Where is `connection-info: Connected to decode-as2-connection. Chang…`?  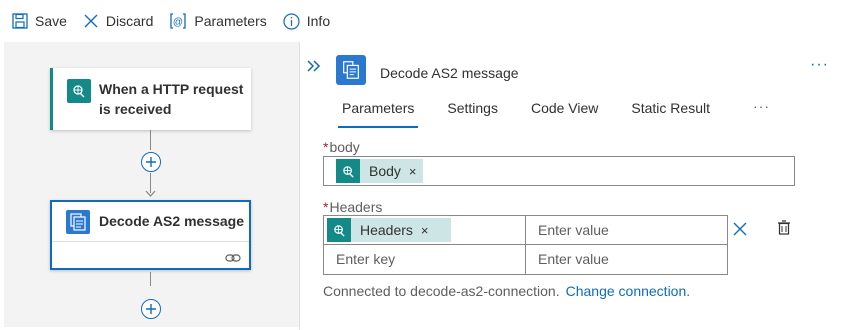
connection-info: Connected to decode-as2-connection. Chang… is located at coordinates (506, 291).